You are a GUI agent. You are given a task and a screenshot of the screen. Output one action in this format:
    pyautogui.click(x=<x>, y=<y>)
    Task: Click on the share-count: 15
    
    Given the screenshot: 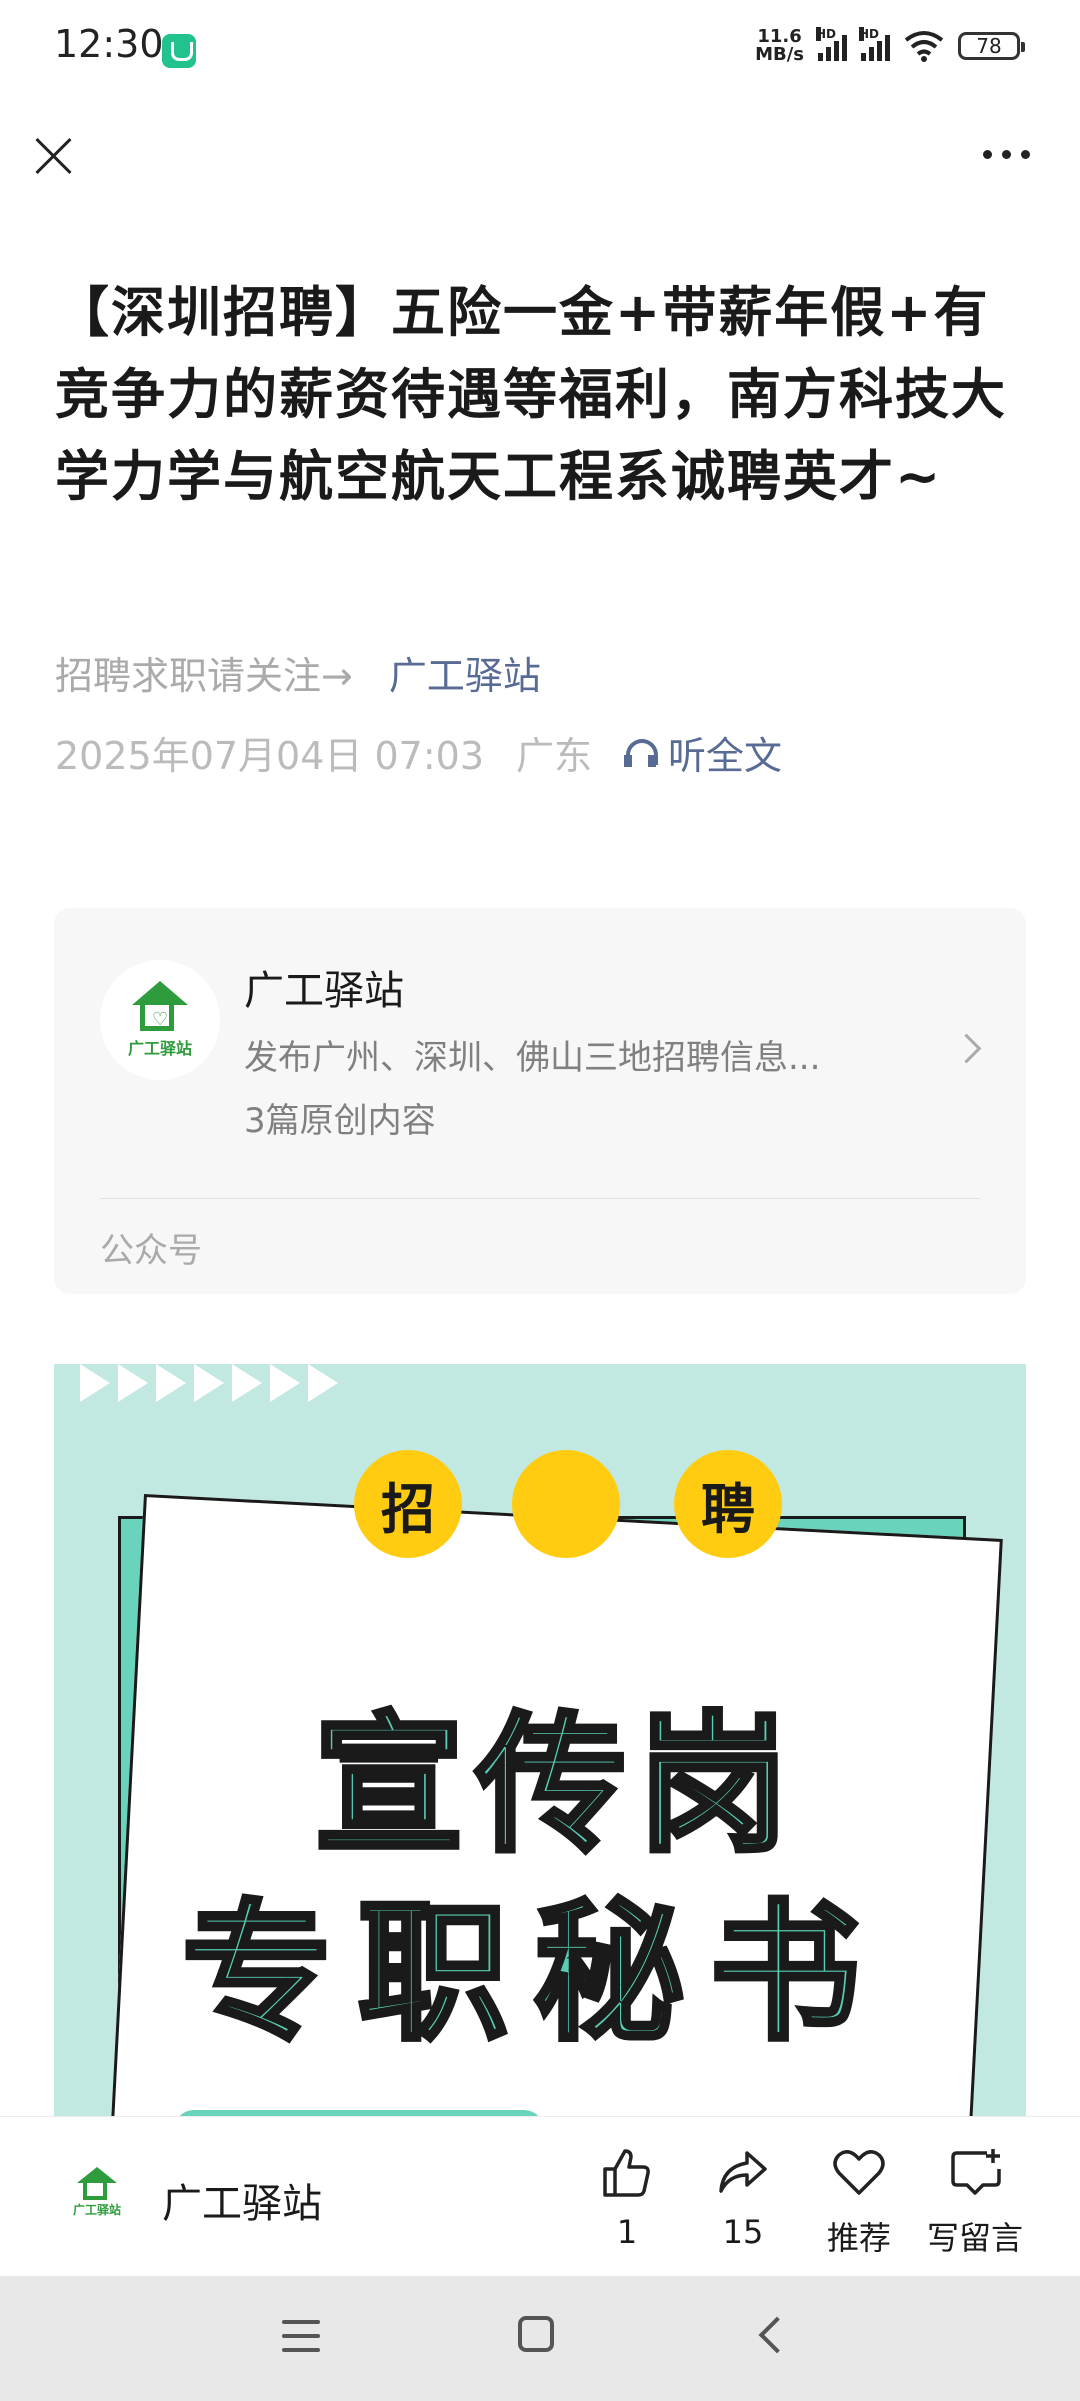 What is the action you would take?
    pyautogui.click(x=743, y=2232)
    